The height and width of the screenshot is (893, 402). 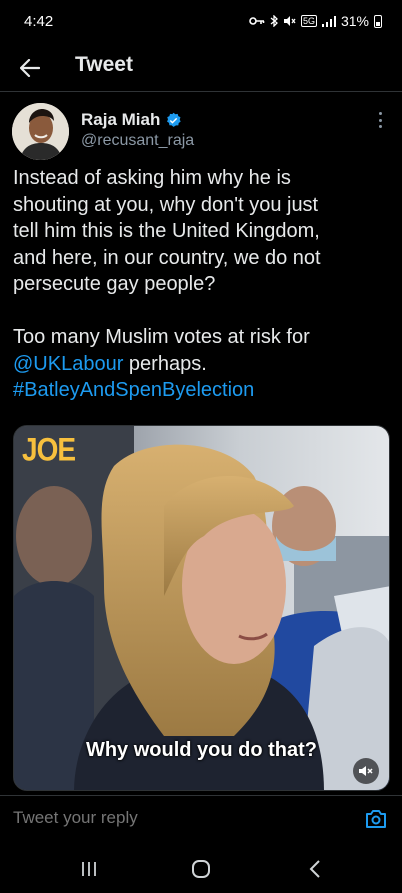 What do you see at coordinates (366, 771) in the screenshot?
I see `volume-muted-icon` at bounding box center [366, 771].